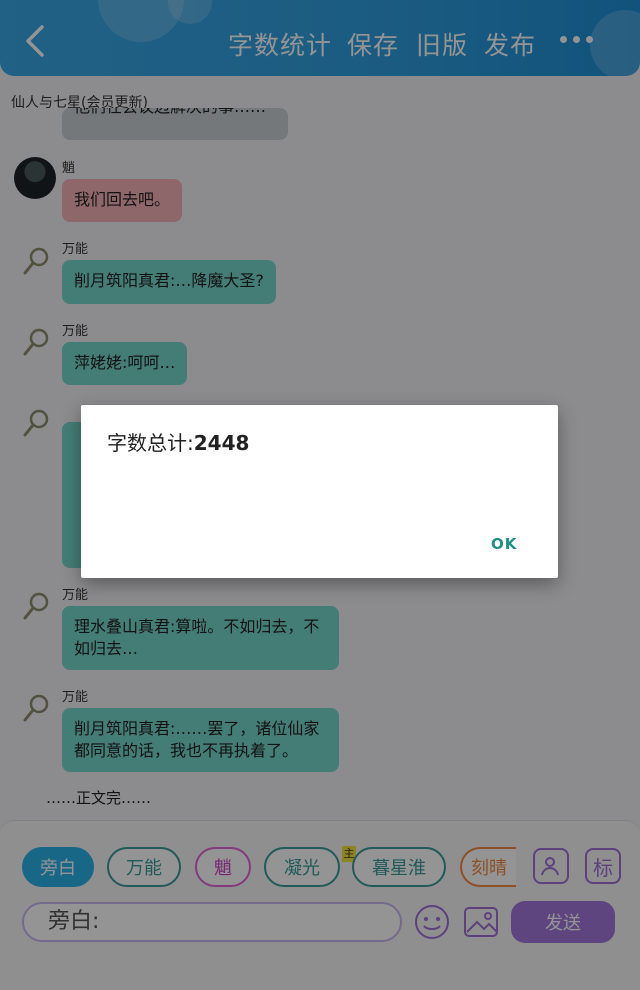  Describe the element at coordinates (319, 491) in the screenshot. I see `word-count-dialog: 字数总计:2448 OK` at that location.